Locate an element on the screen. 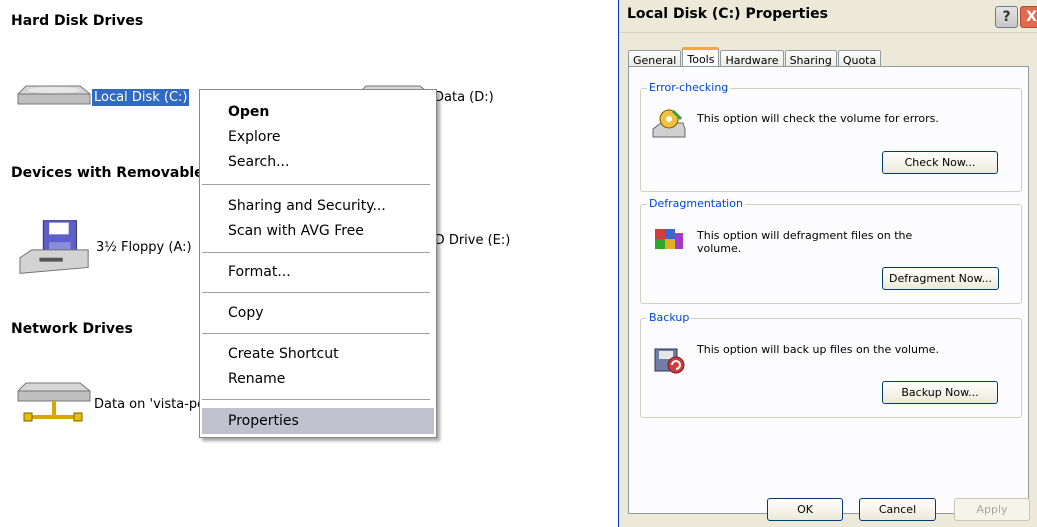 The height and width of the screenshot is (527, 1037). backup-icon is located at coordinates (669, 361).